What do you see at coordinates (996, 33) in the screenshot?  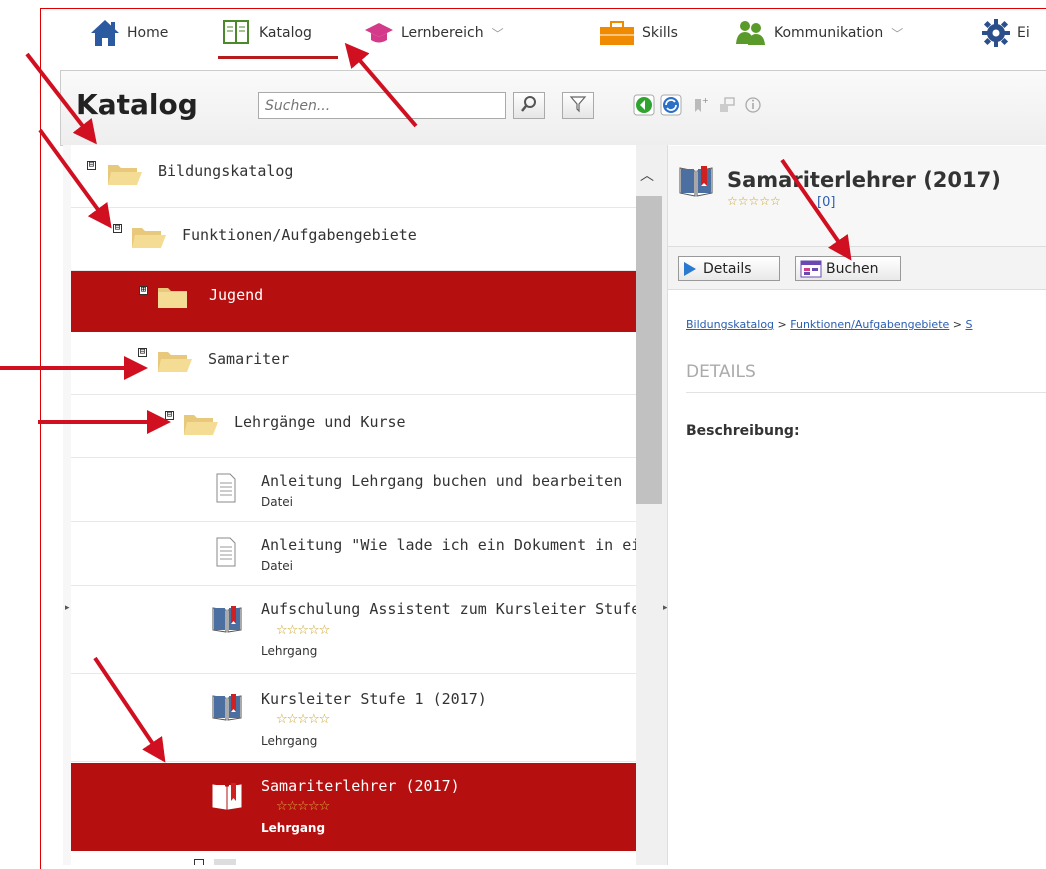 I see `gear-icon` at bounding box center [996, 33].